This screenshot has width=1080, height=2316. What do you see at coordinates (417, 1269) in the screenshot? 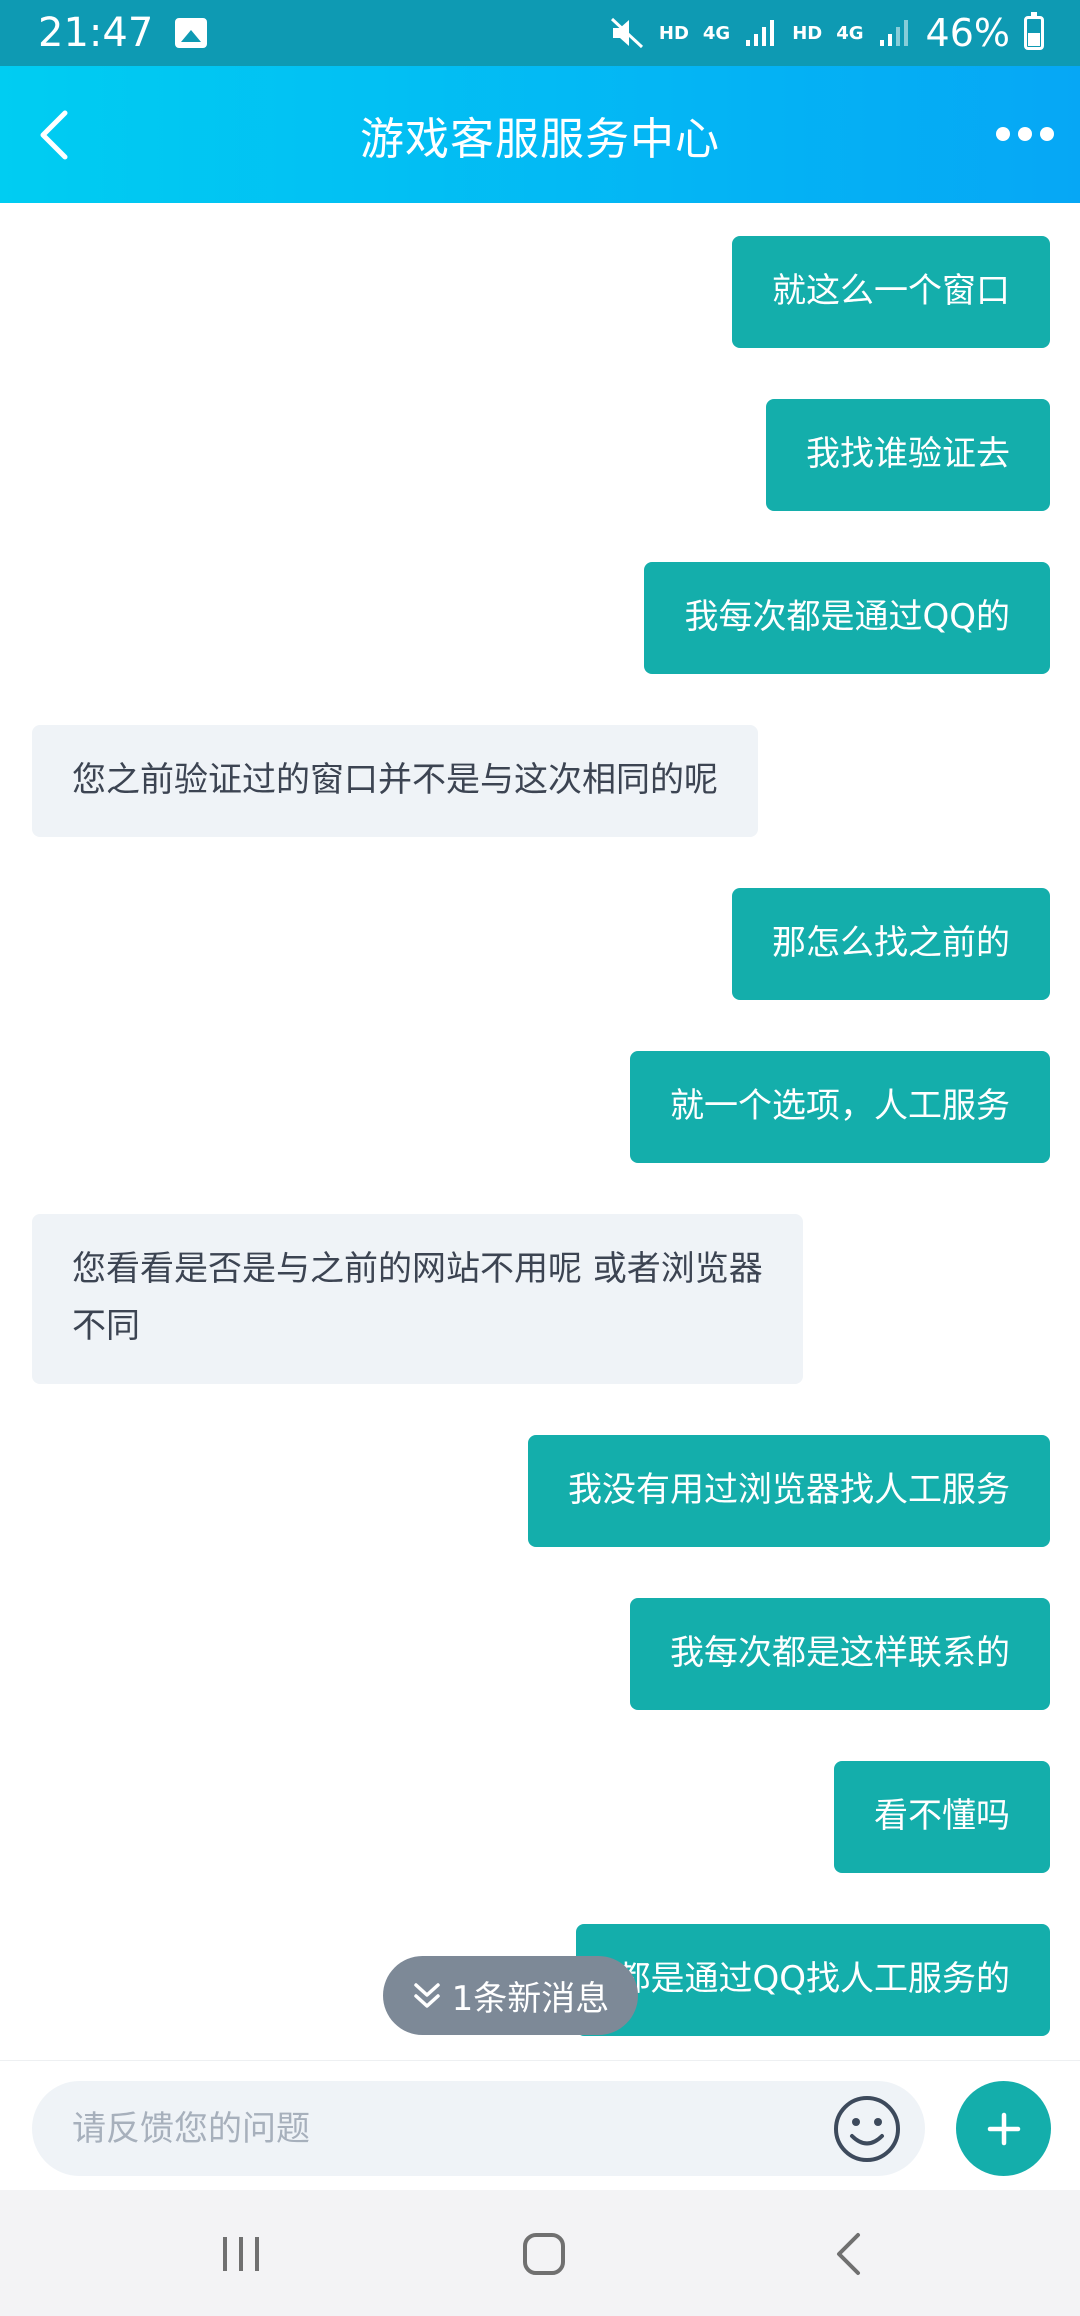
I see `message-line: 您看看是否是与之前的网站不用呢 或者浏览器` at bounding box center [417, 1269].